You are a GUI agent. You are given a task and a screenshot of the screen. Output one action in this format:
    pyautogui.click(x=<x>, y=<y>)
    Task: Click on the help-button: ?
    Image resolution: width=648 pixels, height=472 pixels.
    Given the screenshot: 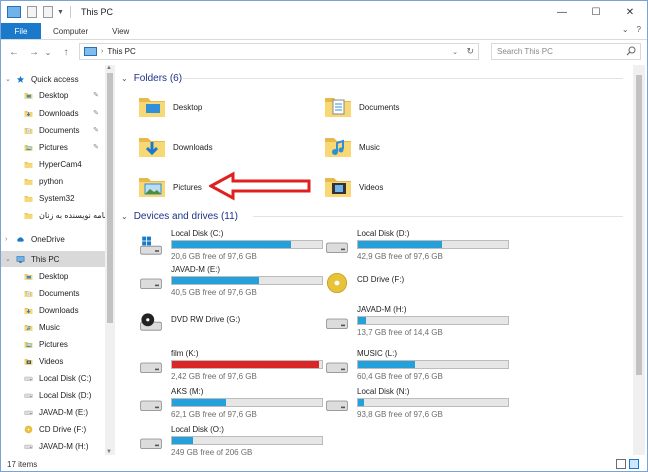 What is the action you would take?
    pyautogui.click(x=639, y=29)
    